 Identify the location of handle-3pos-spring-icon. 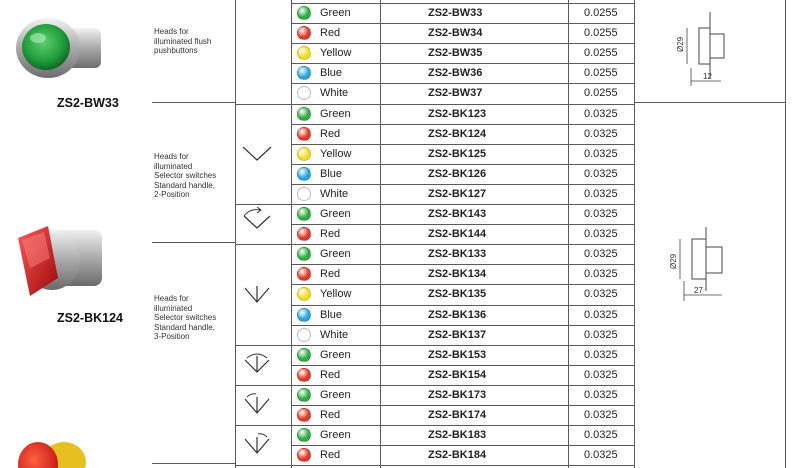
(257, 363).